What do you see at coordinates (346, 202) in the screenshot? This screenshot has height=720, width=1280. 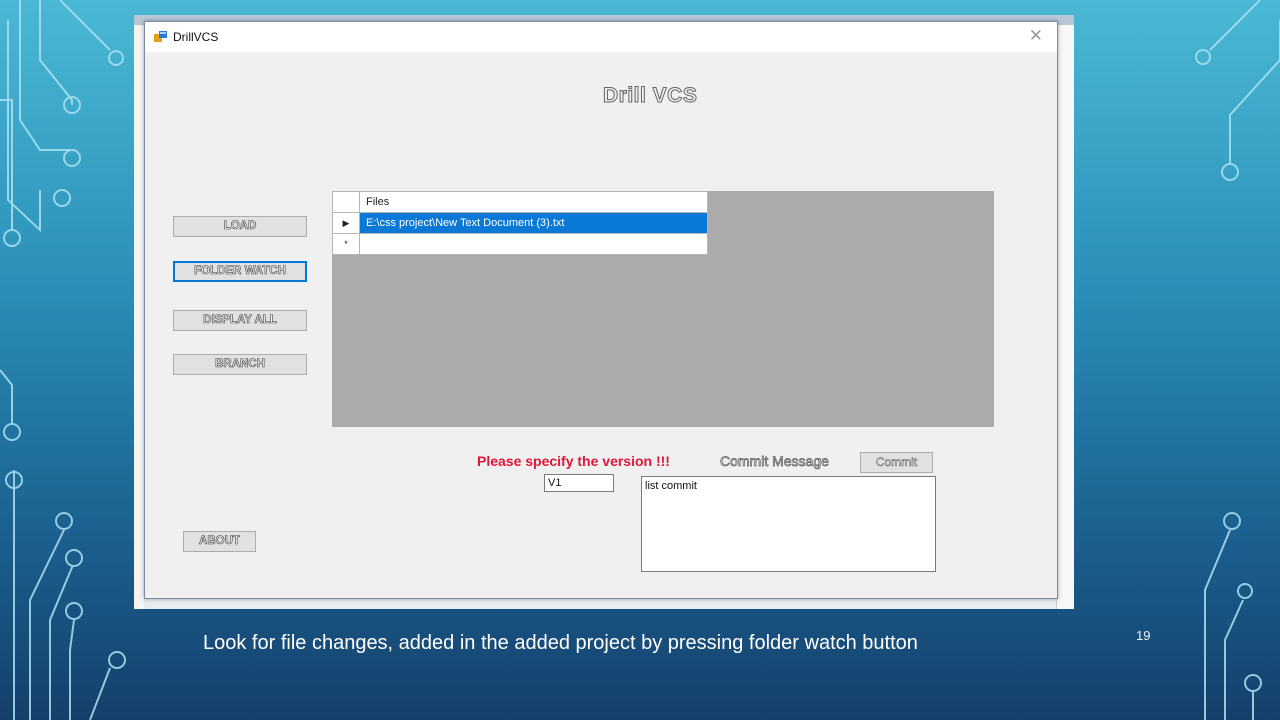 I see `row-header-corner` at bounding box center [346, 202].